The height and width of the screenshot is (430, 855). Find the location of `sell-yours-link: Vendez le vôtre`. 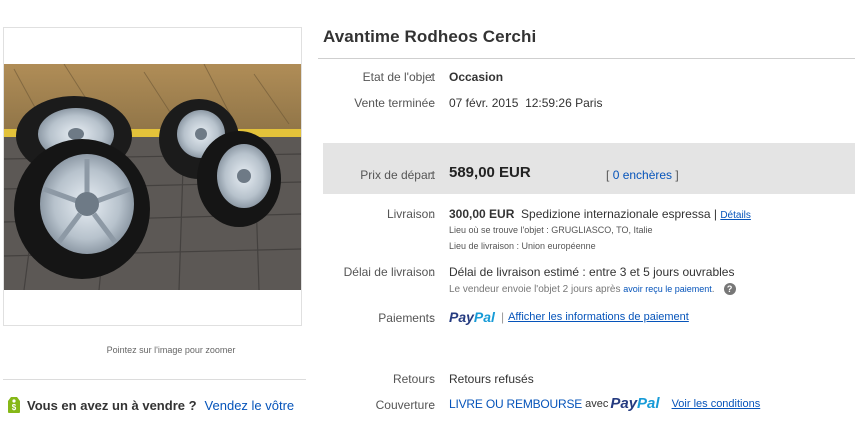

sell-yours-link: Vendez le vôtre is located at coordinates (250, 405).